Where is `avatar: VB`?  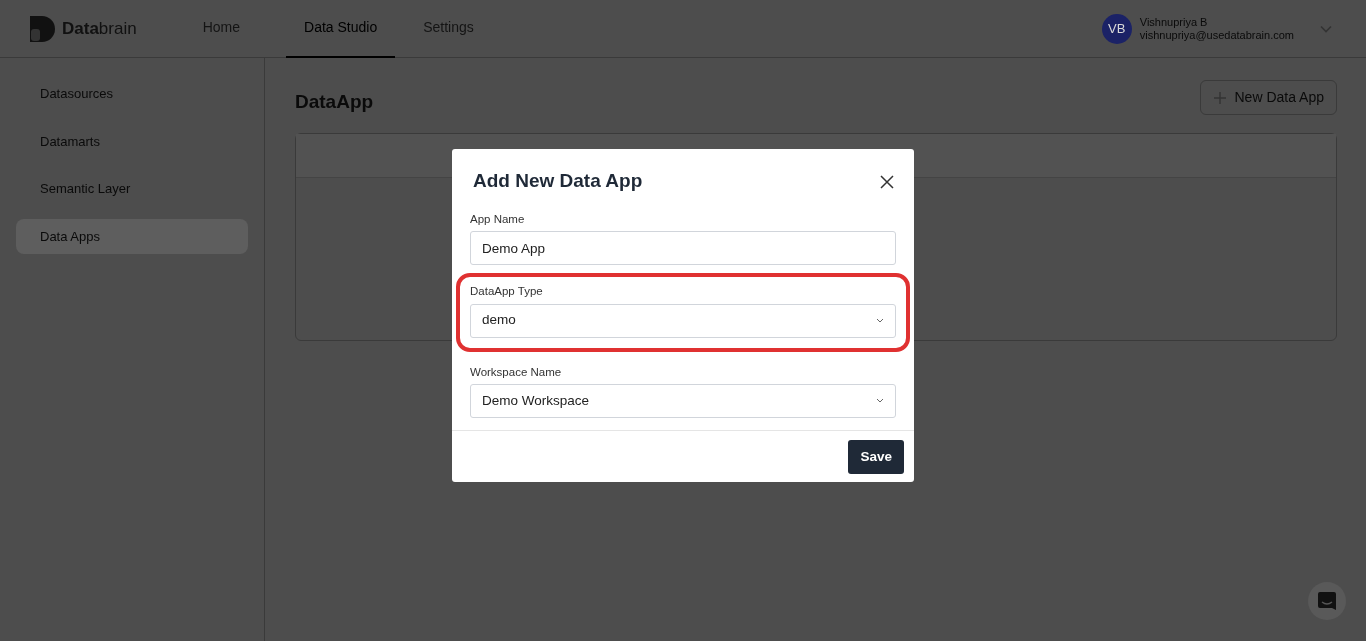
avatar: VB is located at coordinates (1116, 28).